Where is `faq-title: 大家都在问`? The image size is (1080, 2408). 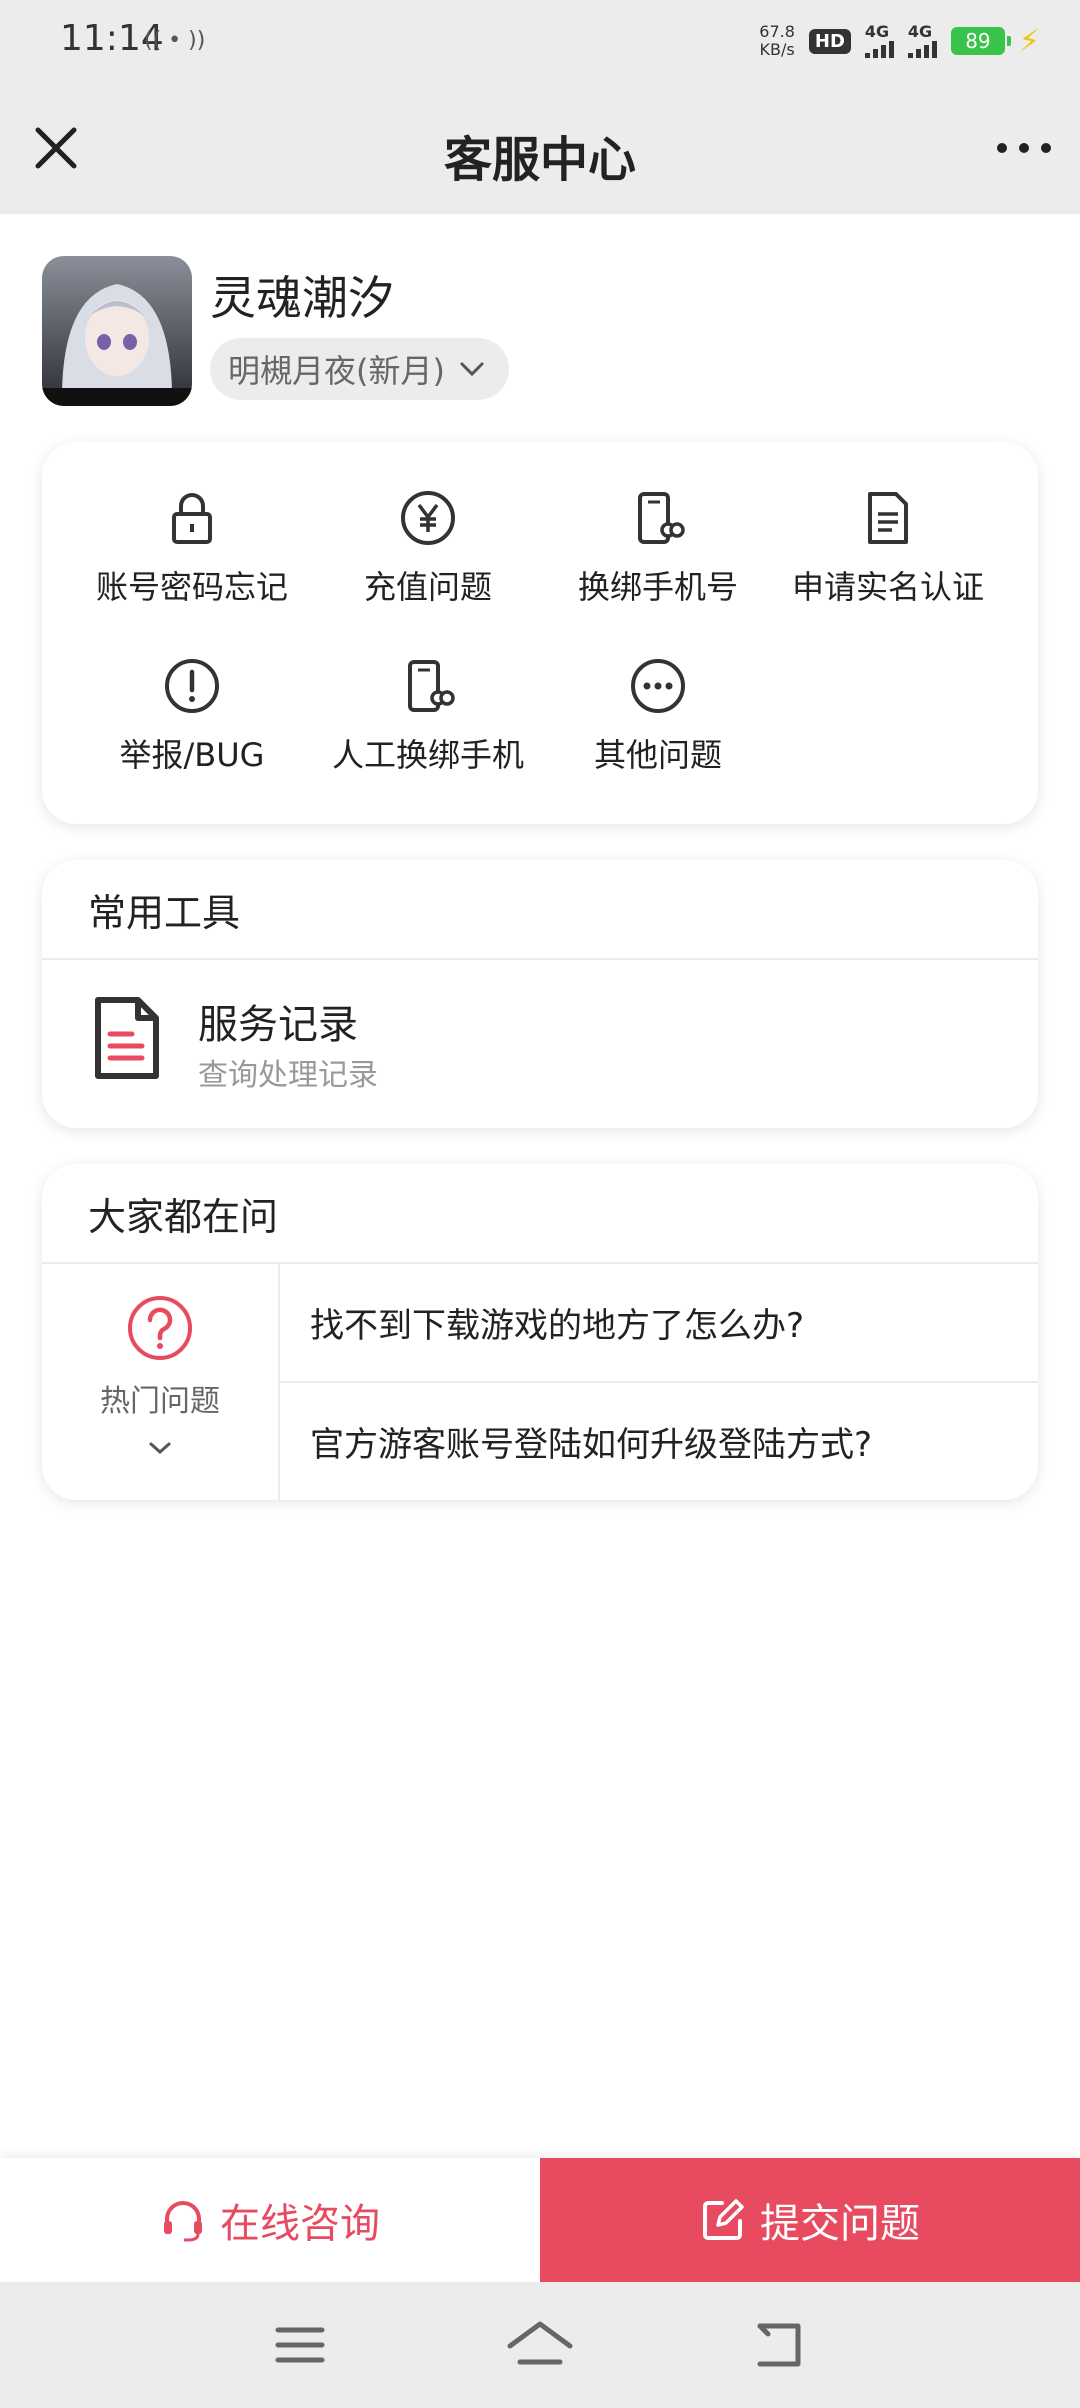
faq-title: 大家都在问 is located at coordinates (540, 1214).